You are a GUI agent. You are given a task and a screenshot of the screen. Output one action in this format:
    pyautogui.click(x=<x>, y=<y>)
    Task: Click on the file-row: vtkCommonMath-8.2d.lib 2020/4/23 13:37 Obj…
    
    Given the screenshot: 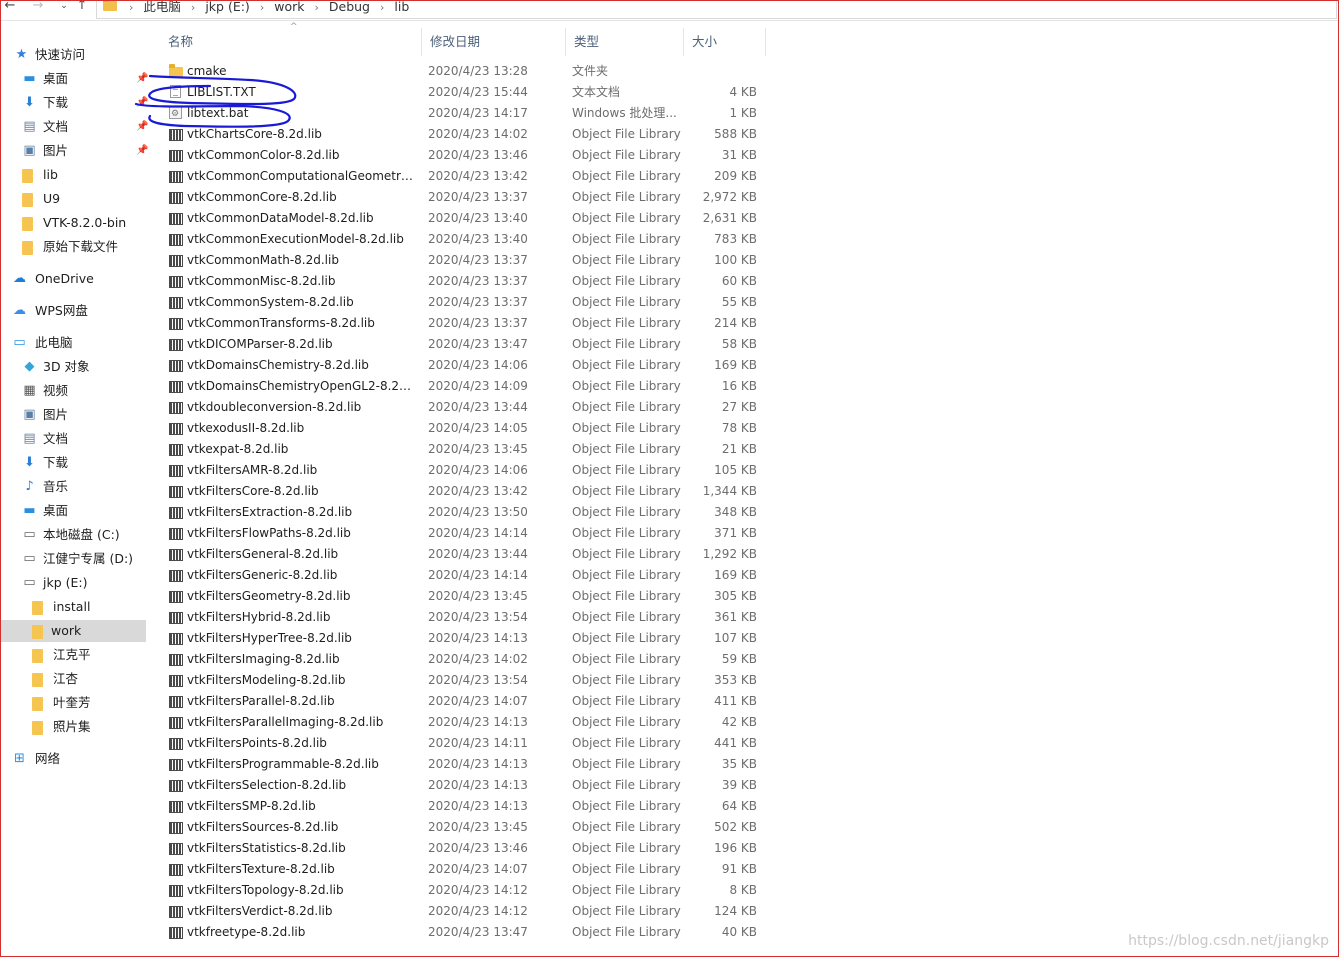 What is the action you would take?
    pyautogui.click(x=465, y=260)
    